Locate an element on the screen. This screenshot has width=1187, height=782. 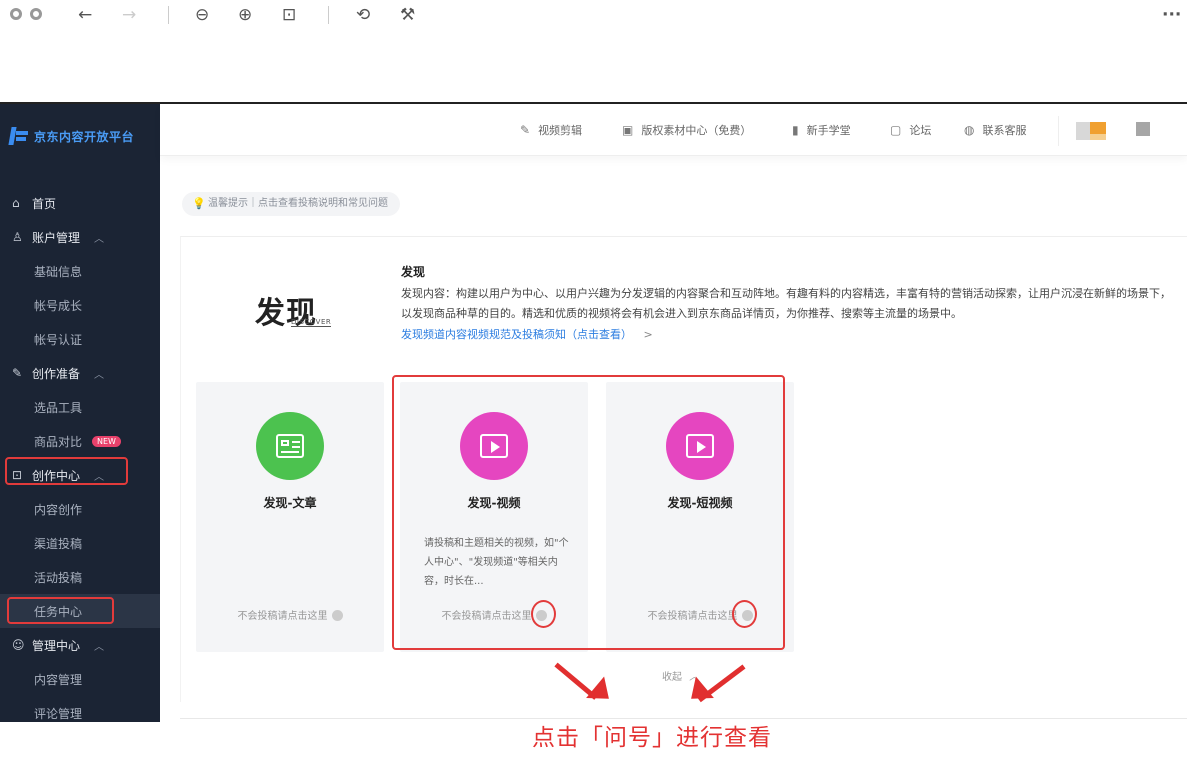
avatar is located at coordinates (1091, 131).